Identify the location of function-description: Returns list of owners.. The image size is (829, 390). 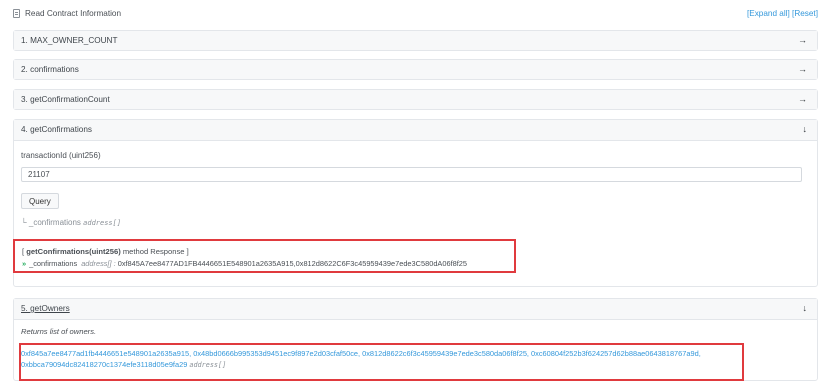
(59, 331).